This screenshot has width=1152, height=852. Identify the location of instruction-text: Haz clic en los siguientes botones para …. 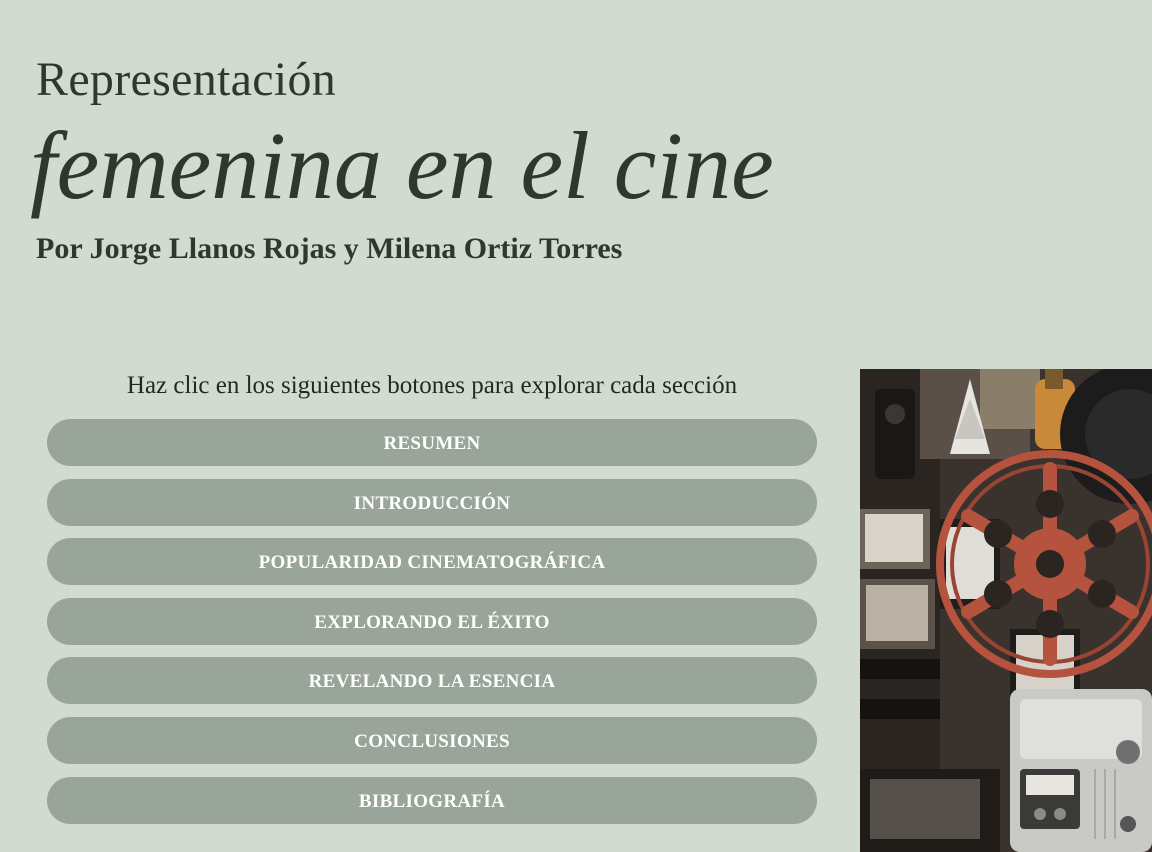
(432, 385).